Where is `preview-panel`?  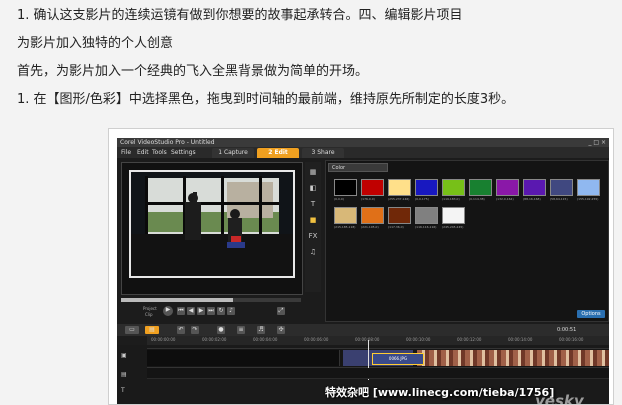
preview-panel is located at coordinates (212, 228).